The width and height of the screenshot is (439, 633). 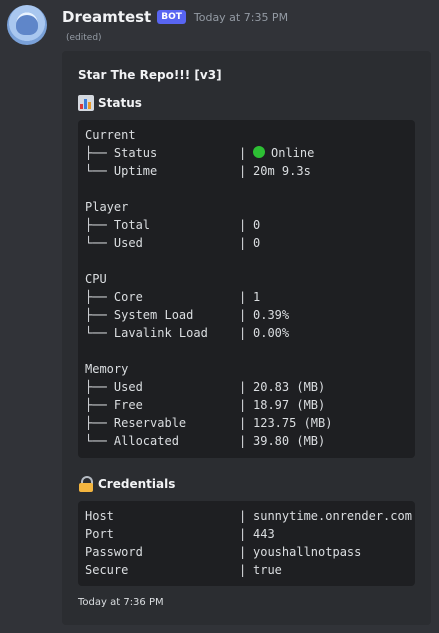 What do you see at coordinates (293, 153) in the screenshot?
I see `code-line-value: Online` at bounding box center [293, 153].